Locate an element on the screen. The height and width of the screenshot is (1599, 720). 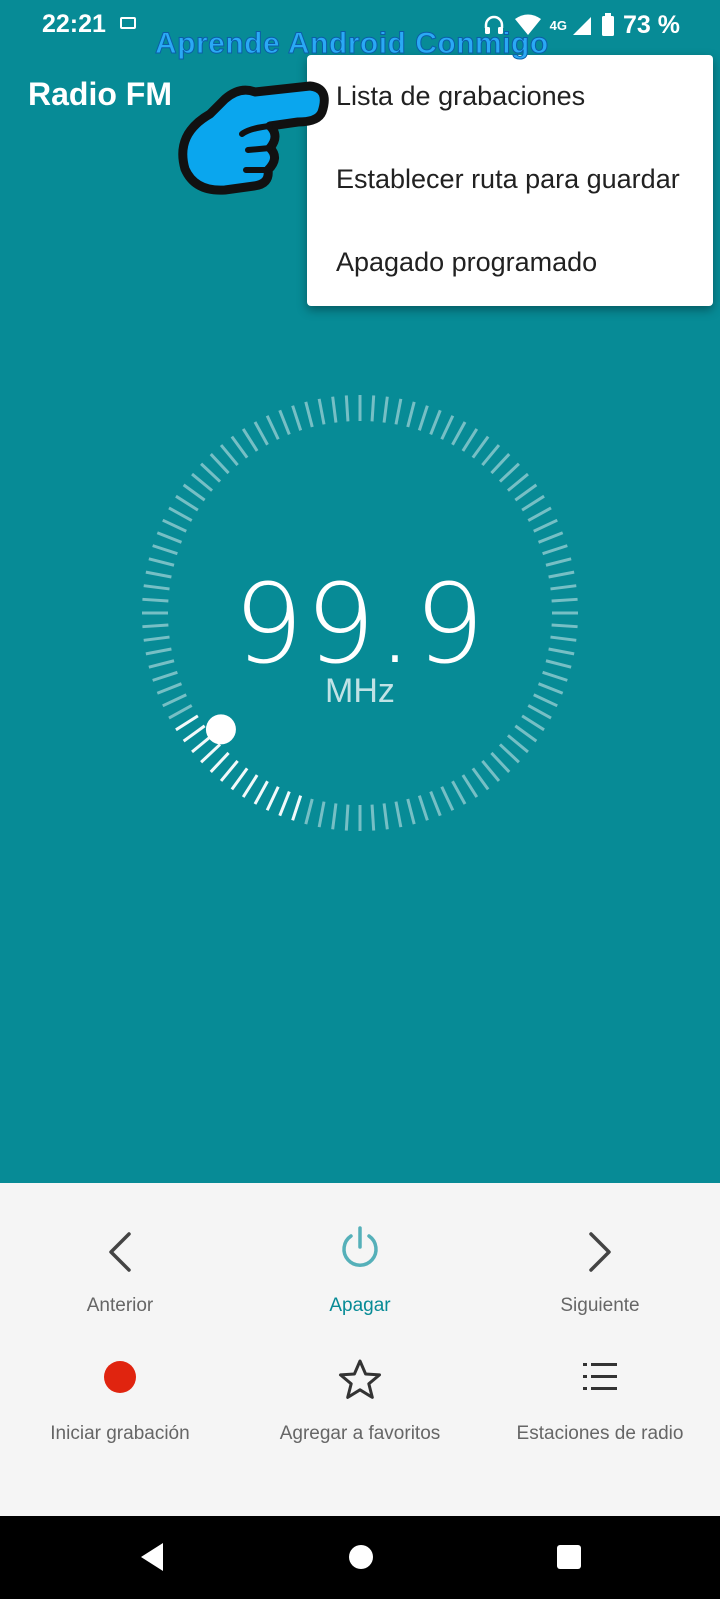
system-navigation-bar is located at coordinates (360, 1557).